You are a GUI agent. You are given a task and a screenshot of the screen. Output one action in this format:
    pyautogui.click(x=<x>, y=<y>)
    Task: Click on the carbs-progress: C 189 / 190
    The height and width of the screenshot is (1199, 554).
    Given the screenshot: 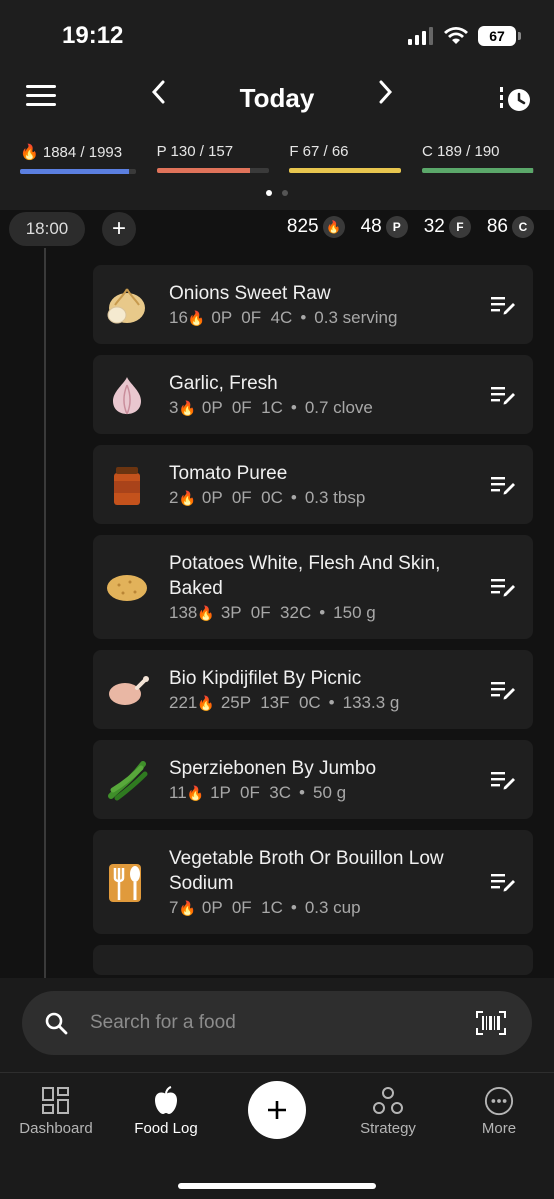 What is the action you would take?
    pyautogui.click(x=477, y=158)
    